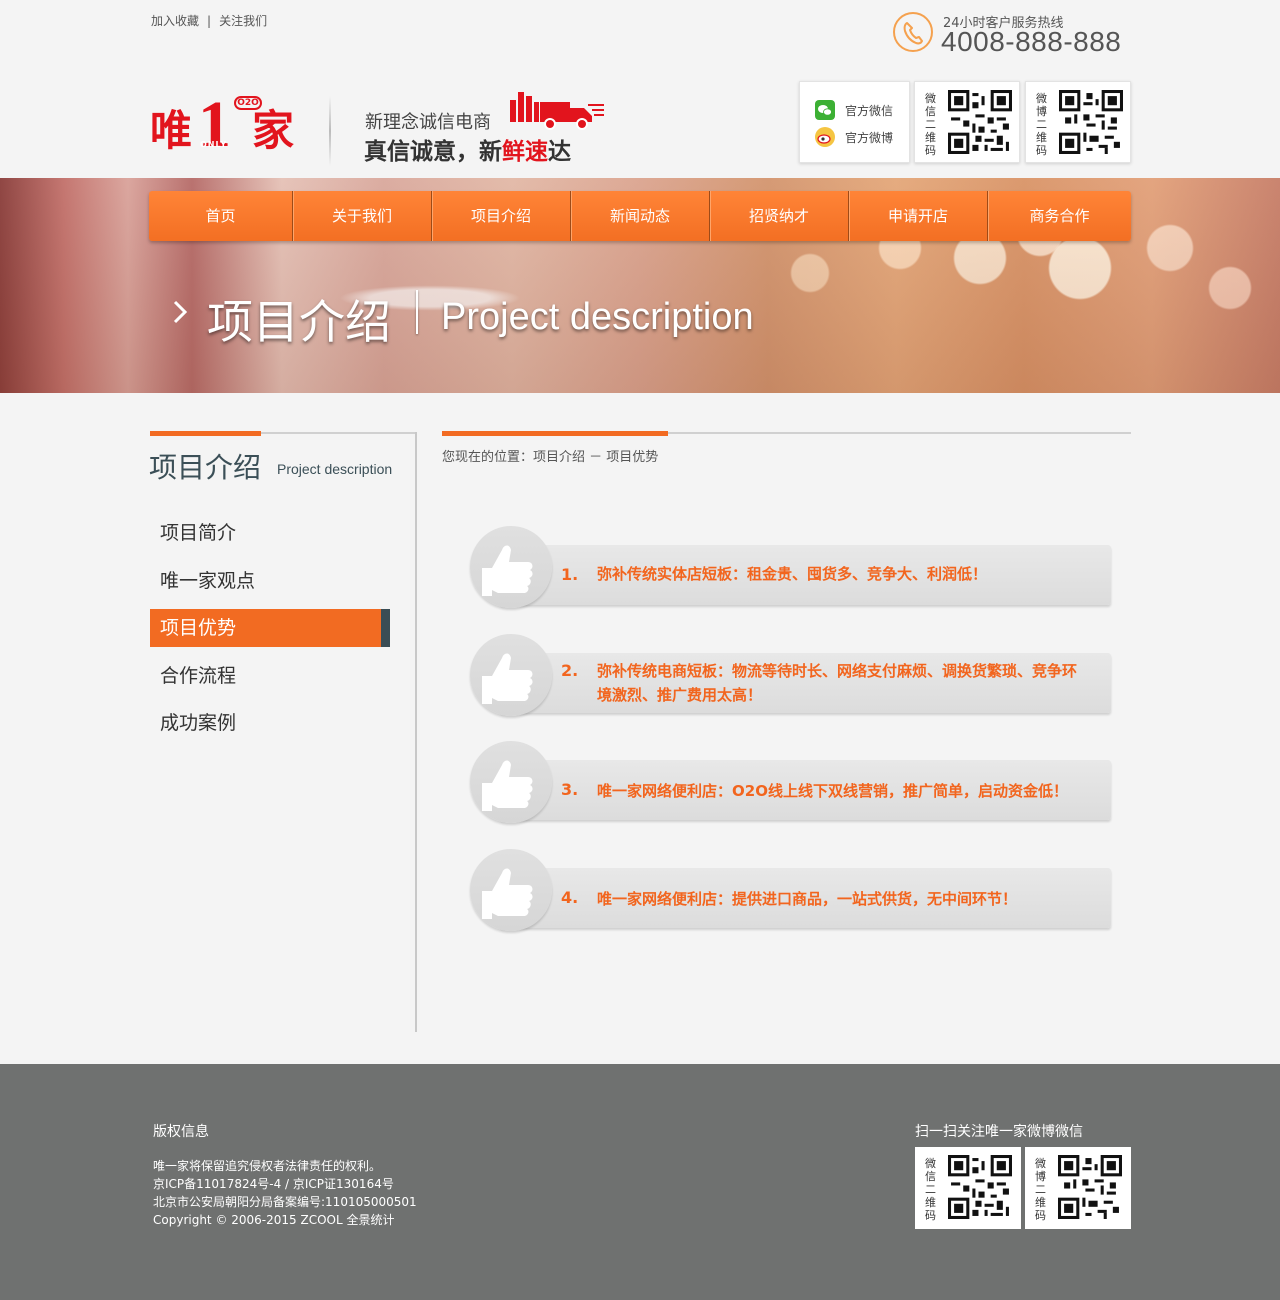 This screenshot has width=1280, height=1300. I want to click on logo-text-left: 唯, so click(171, 130).